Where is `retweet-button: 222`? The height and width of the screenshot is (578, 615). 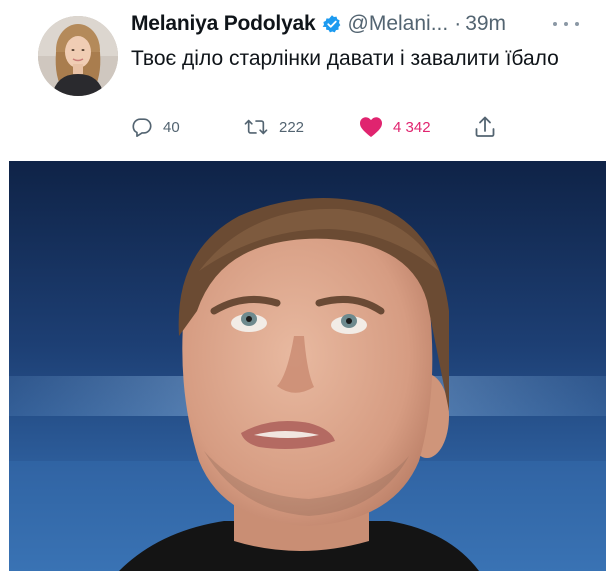
retweet-button: 222 is located at coordinates (273, 127).